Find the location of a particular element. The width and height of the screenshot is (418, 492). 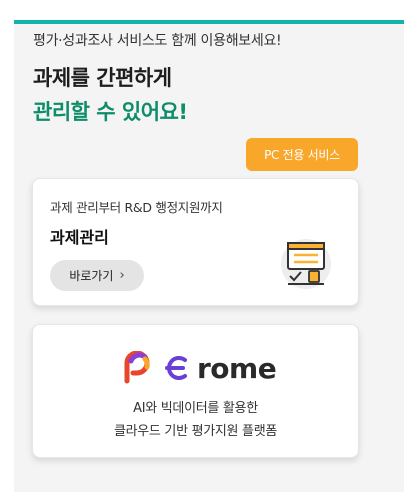

erome-card-line-2: 클라우드 기반 평가지원 플랫폼 is located at coordinates (195, 431).